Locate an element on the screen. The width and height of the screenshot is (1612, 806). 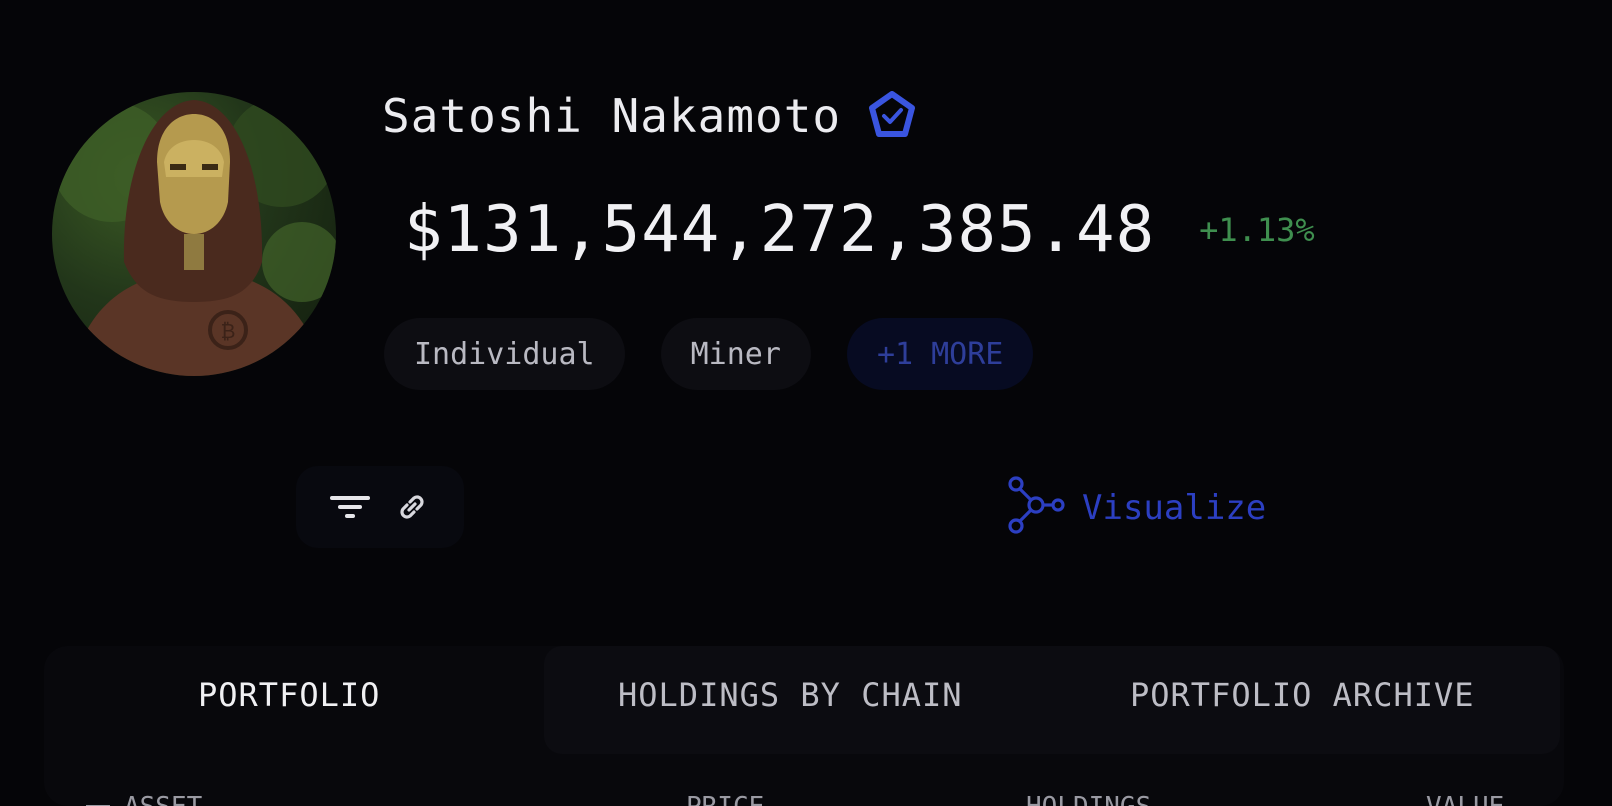
tab-portfolio: PORTFOLIO is located at coordinates (289, 695).